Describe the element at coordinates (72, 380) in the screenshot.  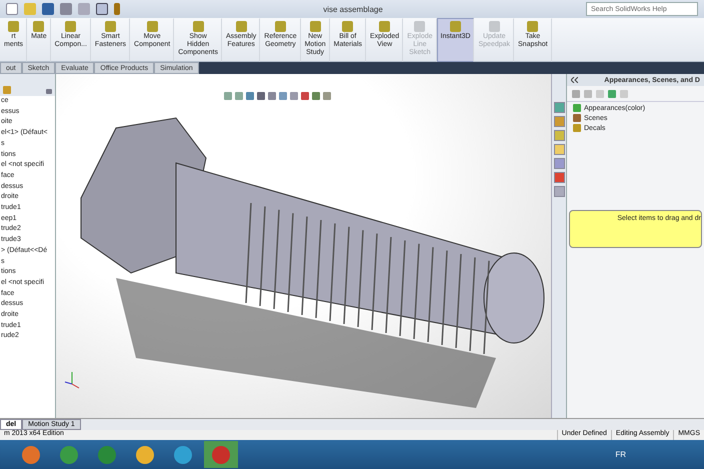
I see `axis-triad-icon` at that location.